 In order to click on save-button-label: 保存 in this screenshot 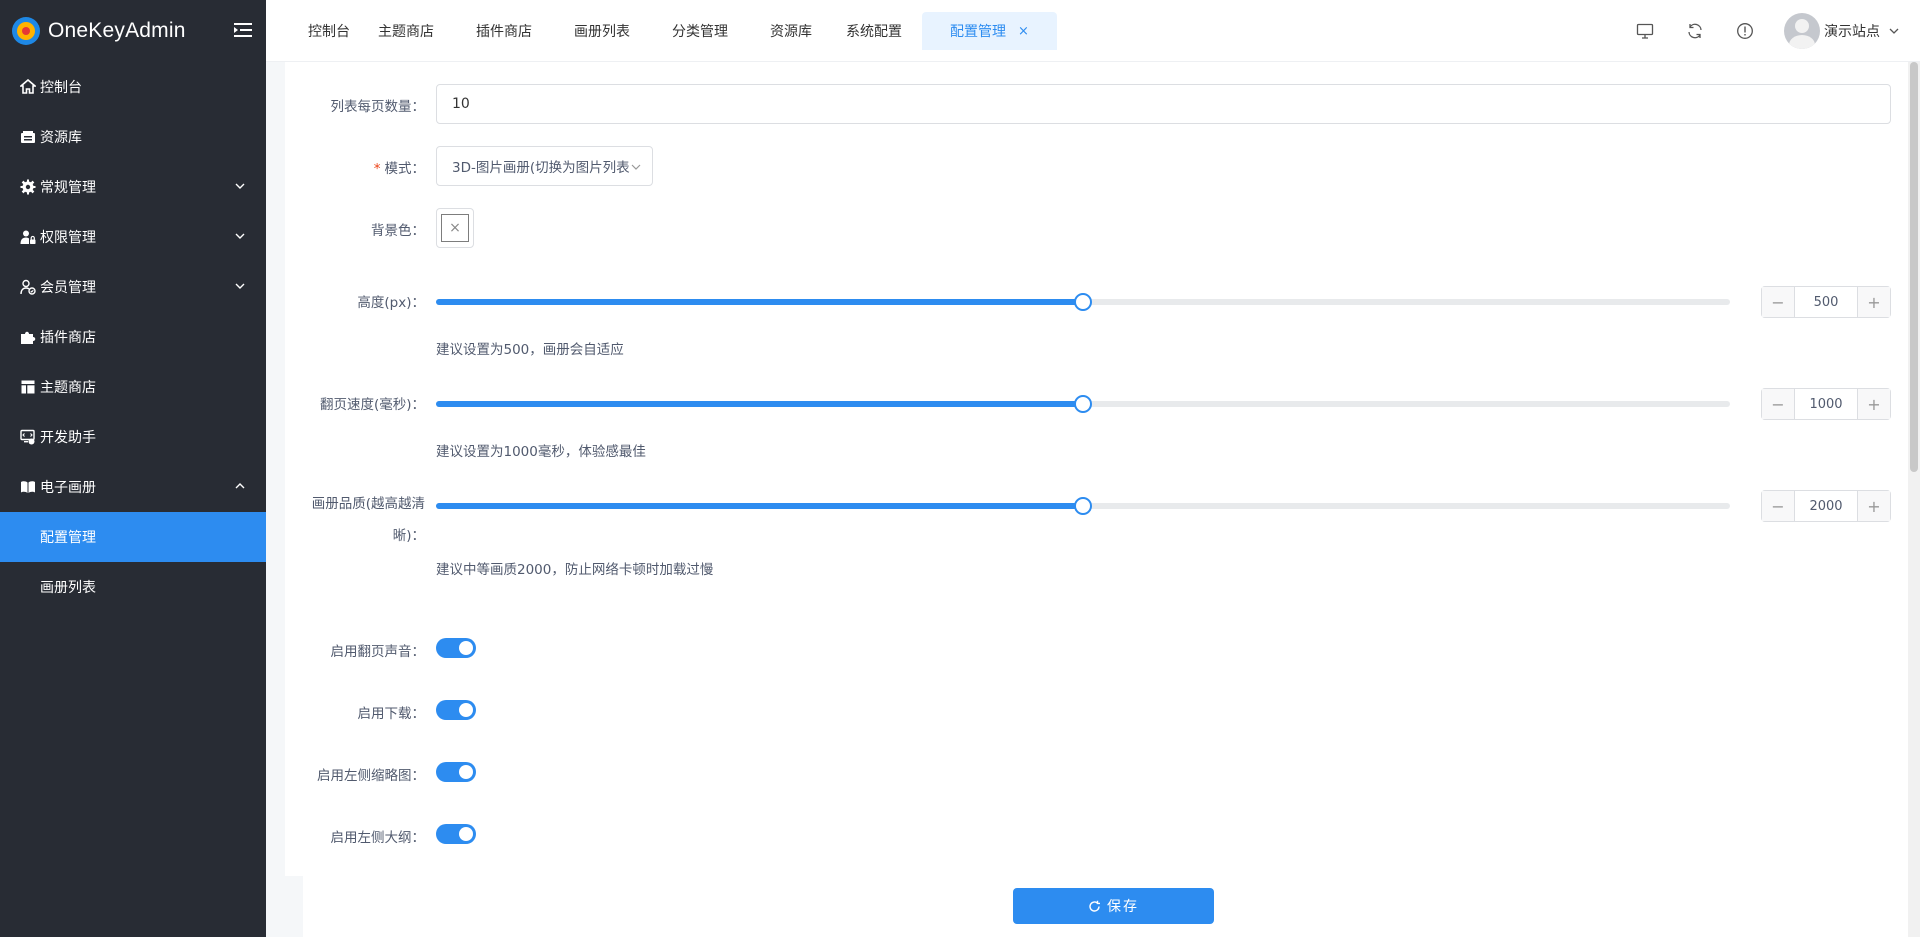, I will do `click(1123, 907)`.